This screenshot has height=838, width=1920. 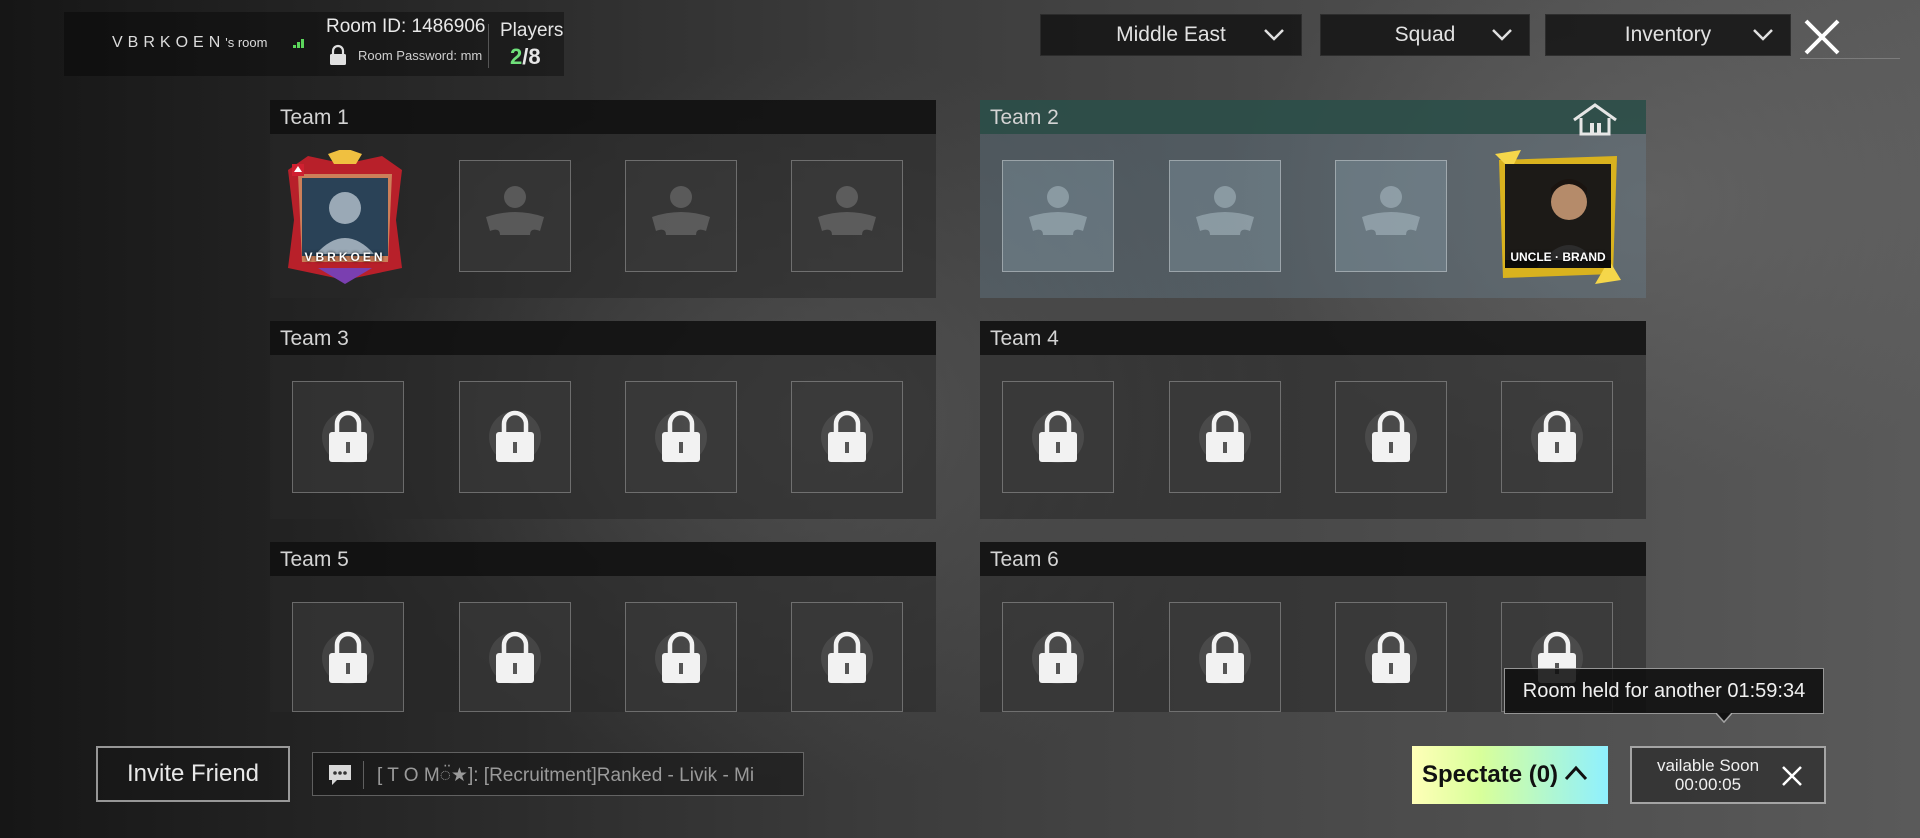 I want to click on team-2-label: Team 2, so click(x=1024, y=117).